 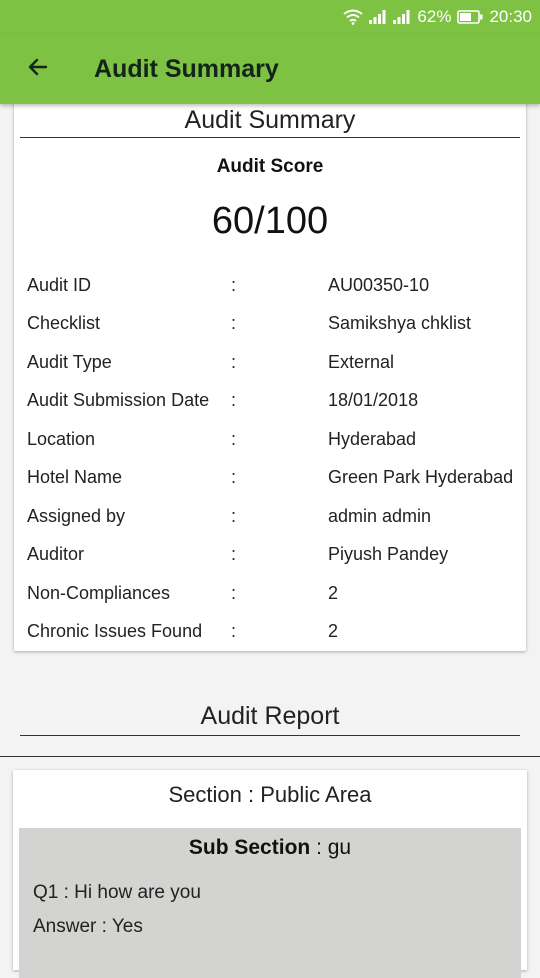 What do you see at coordinates (270, 137) in the screenshot?
I see `summary-divider` at bounding box center [270, 137].